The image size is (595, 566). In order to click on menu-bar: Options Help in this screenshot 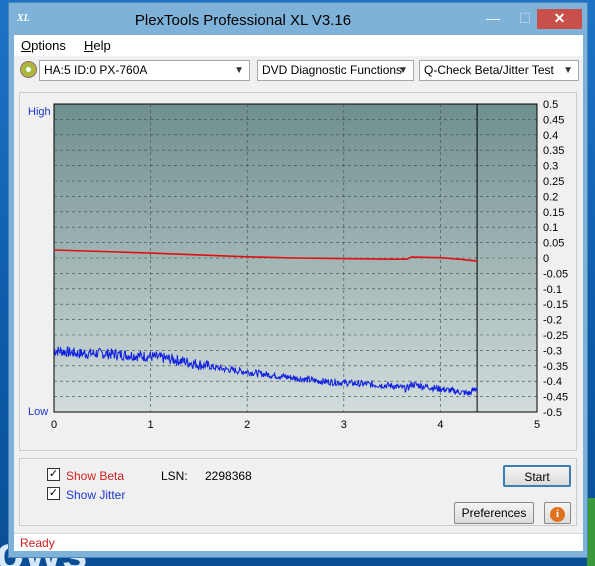, I will do `click(298, 45)`.